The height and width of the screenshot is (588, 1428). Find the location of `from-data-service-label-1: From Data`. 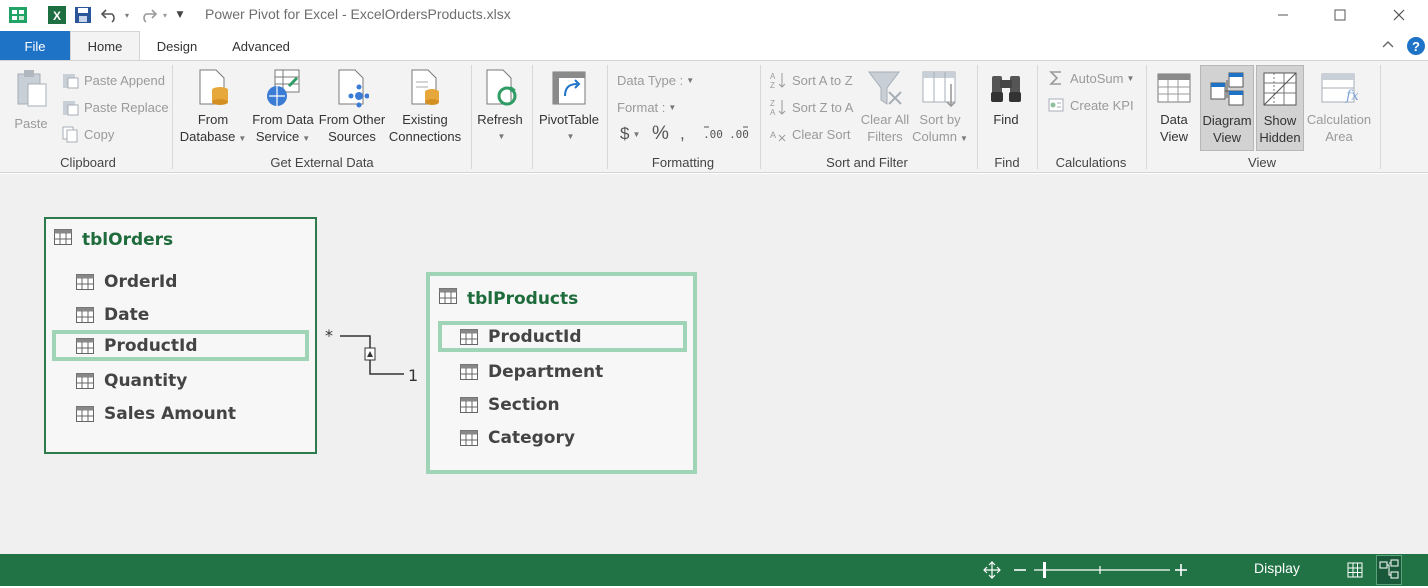

from-data-service-label-1: From Data is located at coordinates (283, 119).